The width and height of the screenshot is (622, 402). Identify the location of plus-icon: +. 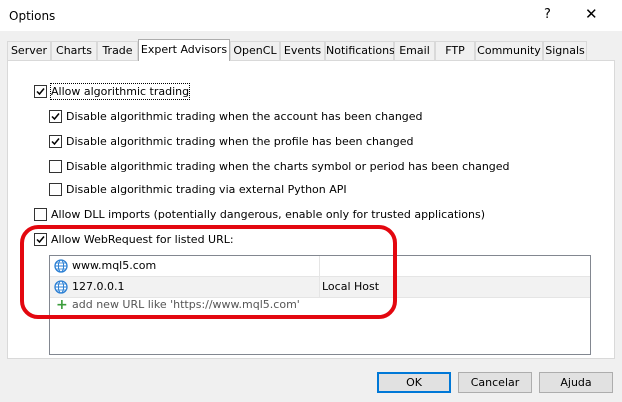
(62, 305).